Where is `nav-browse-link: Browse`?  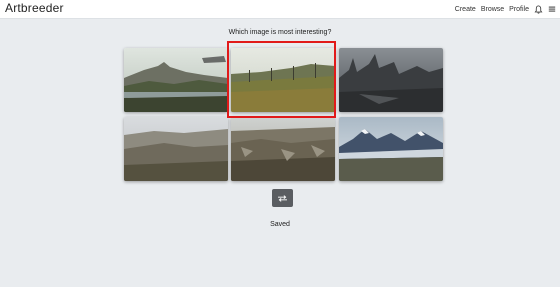
nav-browse-link: Browse is located at coordinates (492, 9).